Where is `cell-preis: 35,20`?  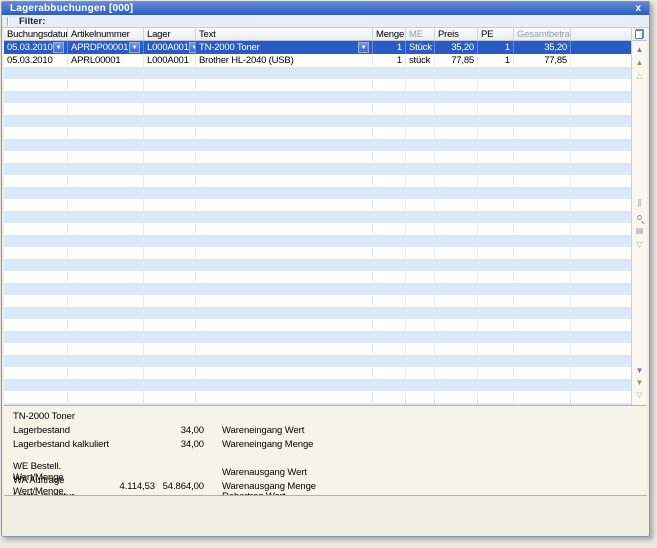
cell-preis: 35,20 is located at coordinates (456, 47).